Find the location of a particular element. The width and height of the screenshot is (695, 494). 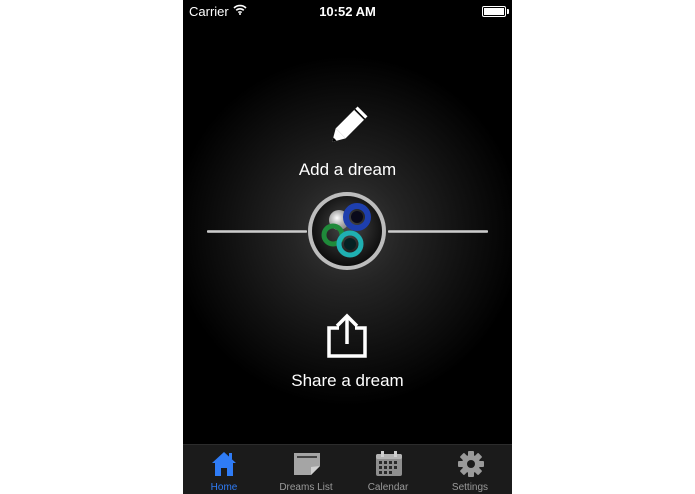

battery-icon is located at coordinates (495, 11).